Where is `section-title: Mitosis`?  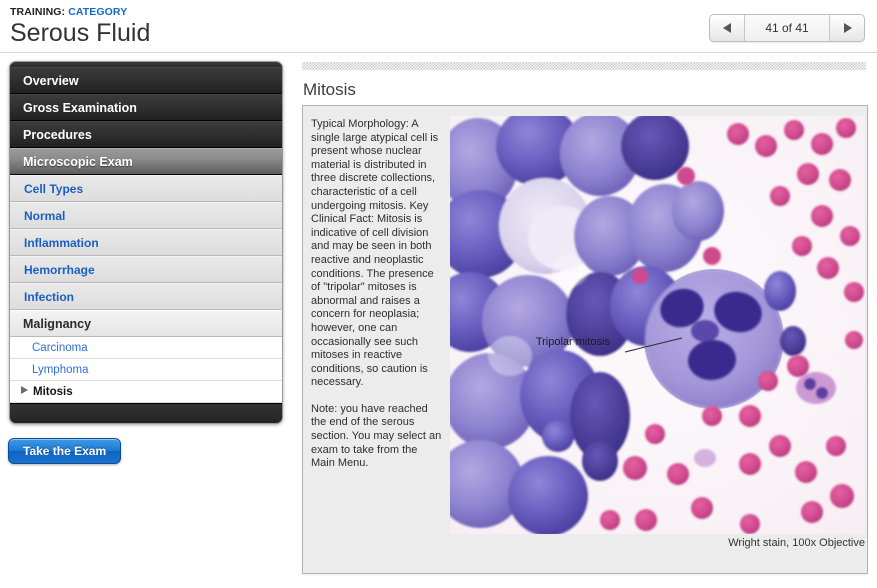
section-title: Mitosis is located at coordinates (329, 89).